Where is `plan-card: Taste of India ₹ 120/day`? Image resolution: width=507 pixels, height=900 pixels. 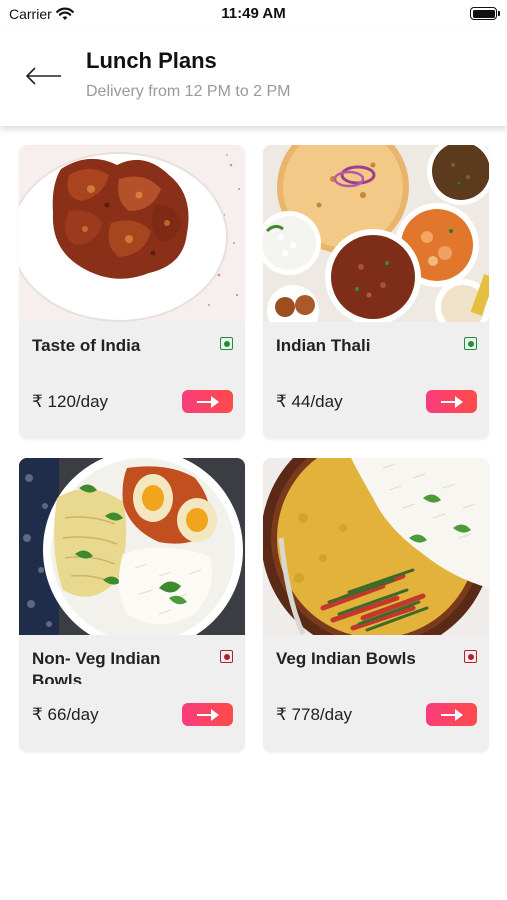
plan-card: Taste of India ₹ 120/day is located at coordinates (132, 292).